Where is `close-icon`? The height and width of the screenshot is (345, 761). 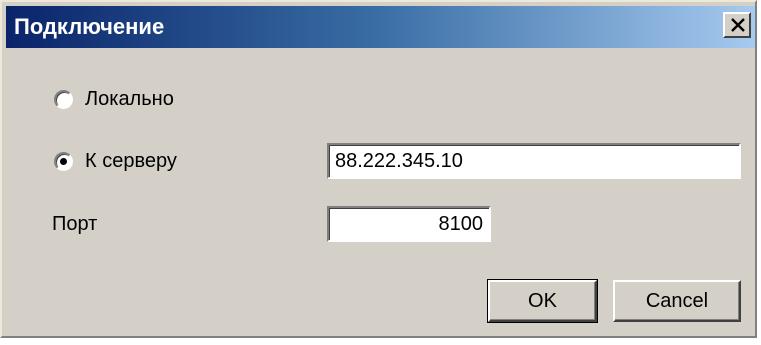
close-icon is located at coordinates (738, 25).